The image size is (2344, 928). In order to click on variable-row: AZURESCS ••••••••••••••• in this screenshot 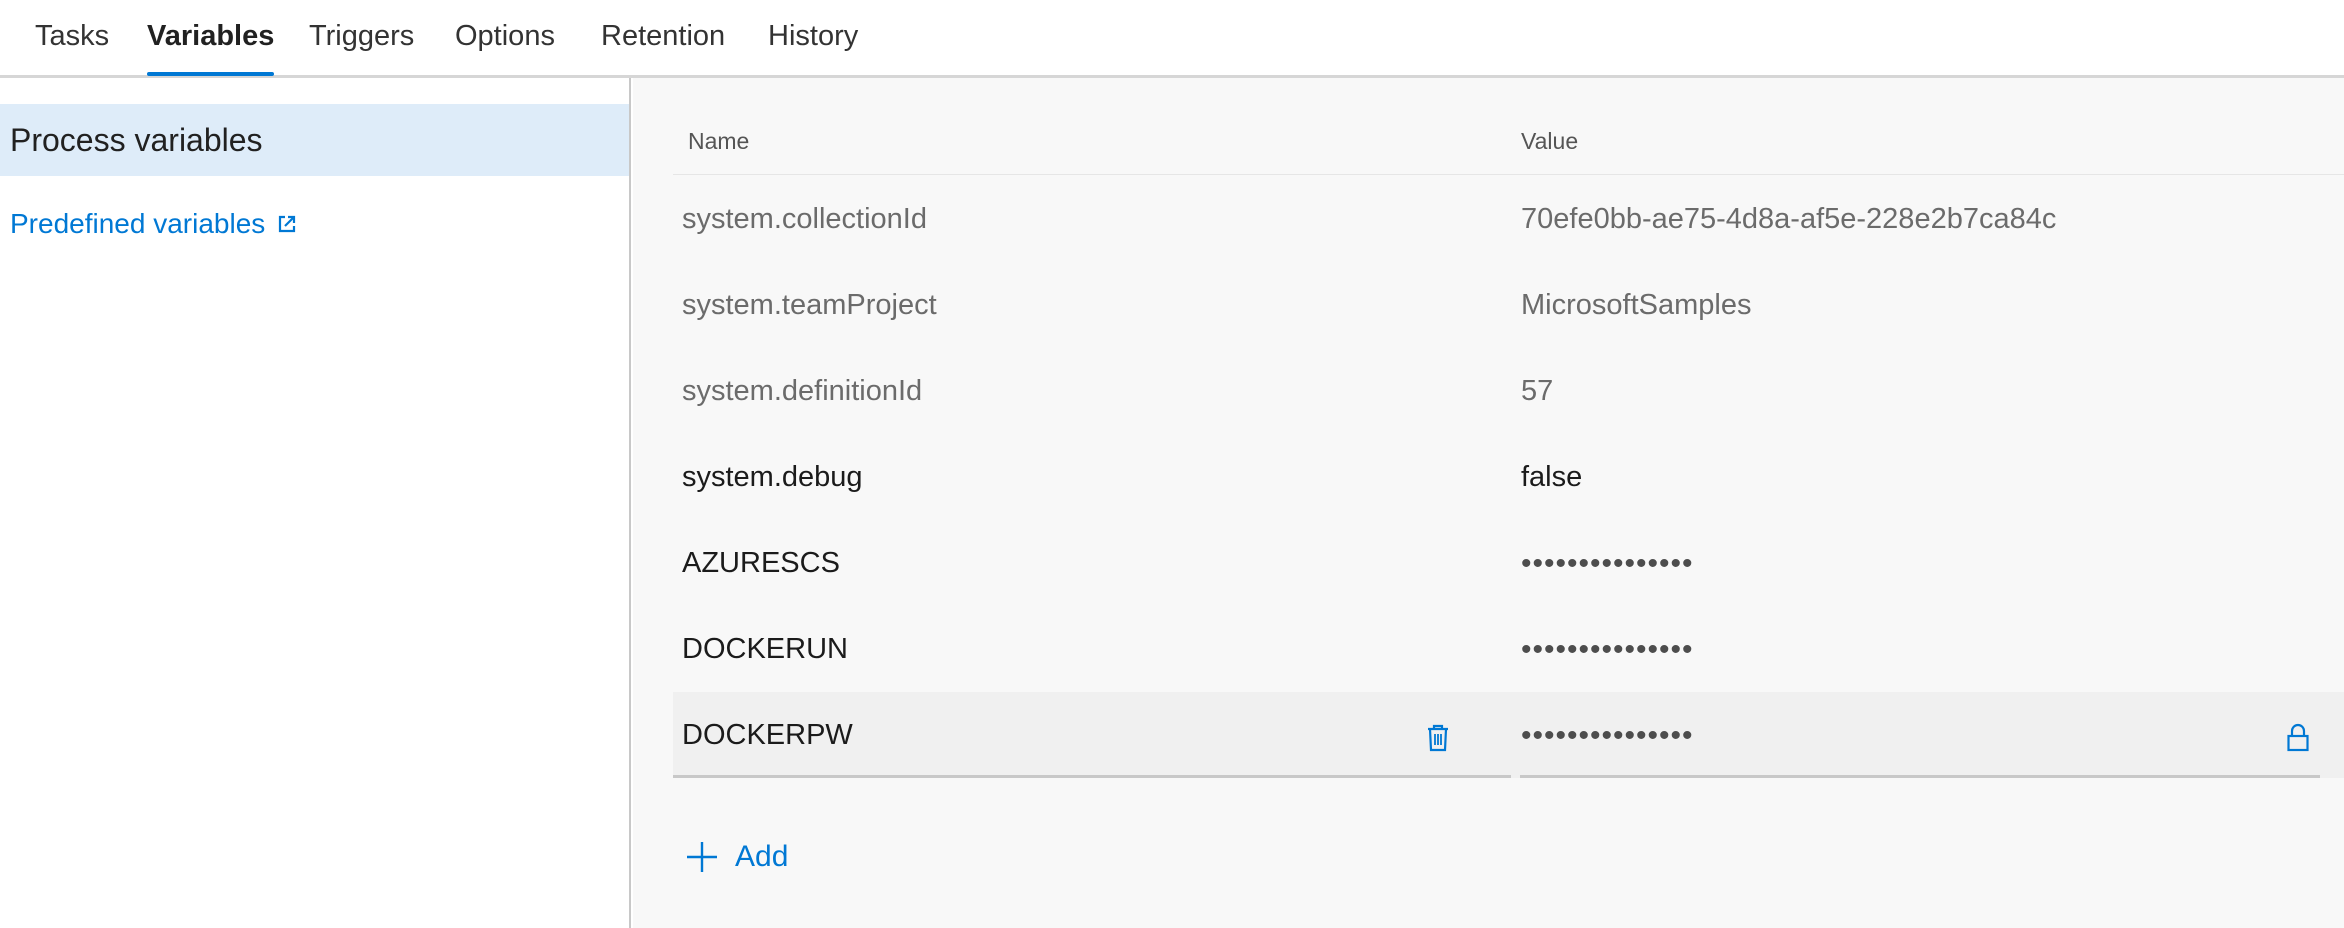, I will do `click(1508, 563)`.